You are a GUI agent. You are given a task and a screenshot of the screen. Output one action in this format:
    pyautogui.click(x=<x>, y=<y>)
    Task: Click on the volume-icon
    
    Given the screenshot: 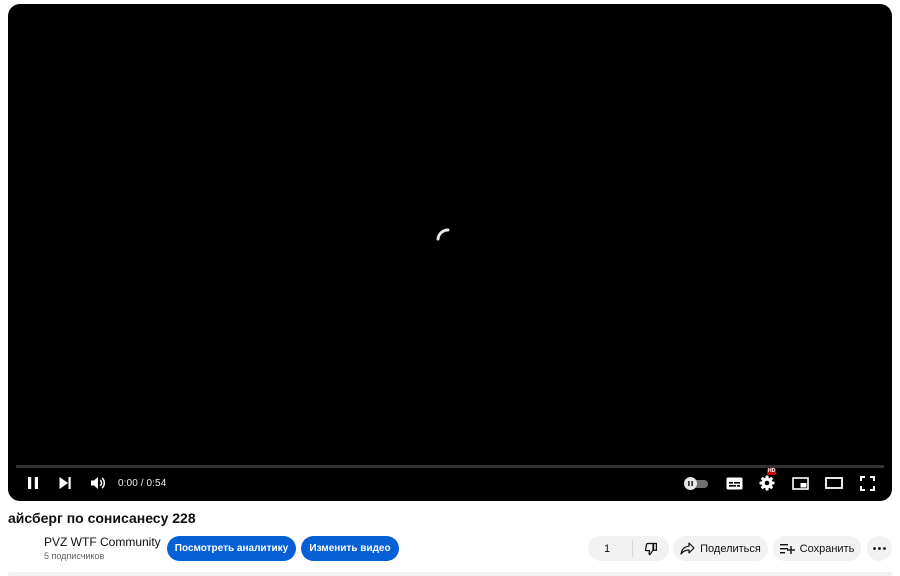 What is the action you would take?
    pyautogui.click(x=98, y=483)
    